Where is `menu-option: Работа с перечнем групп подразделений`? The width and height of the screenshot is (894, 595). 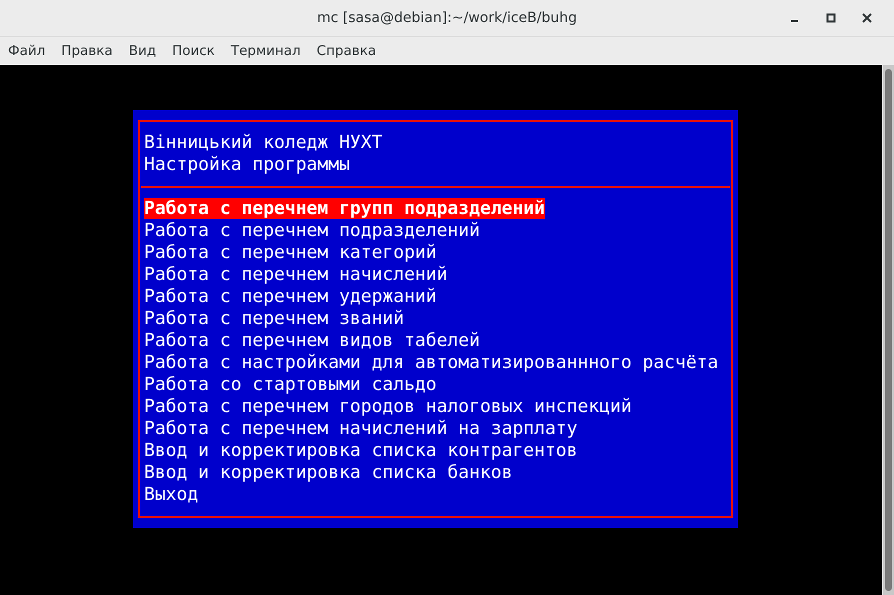 menu-option: Работа с перечнем групп подразделений is located at coordinates (344, 208).